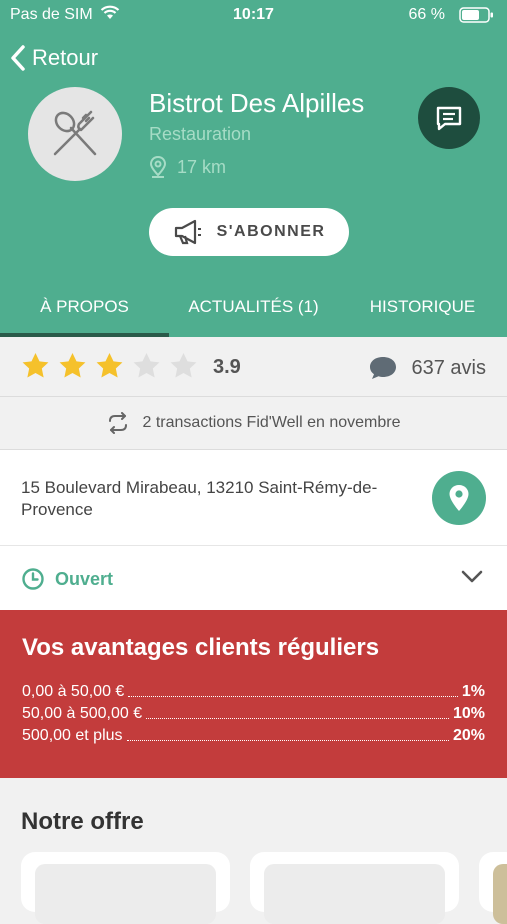 This screenshot has height=924, width=507. I want to click on reviews-count: 637 avis, so click(449, 367).